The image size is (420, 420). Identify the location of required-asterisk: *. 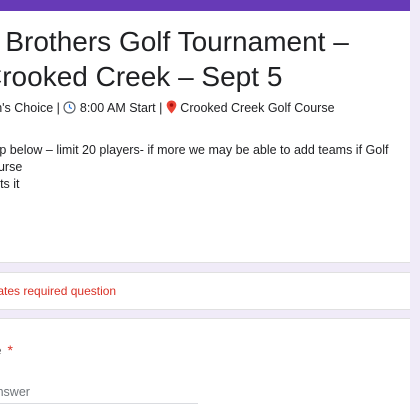
(10, 350).